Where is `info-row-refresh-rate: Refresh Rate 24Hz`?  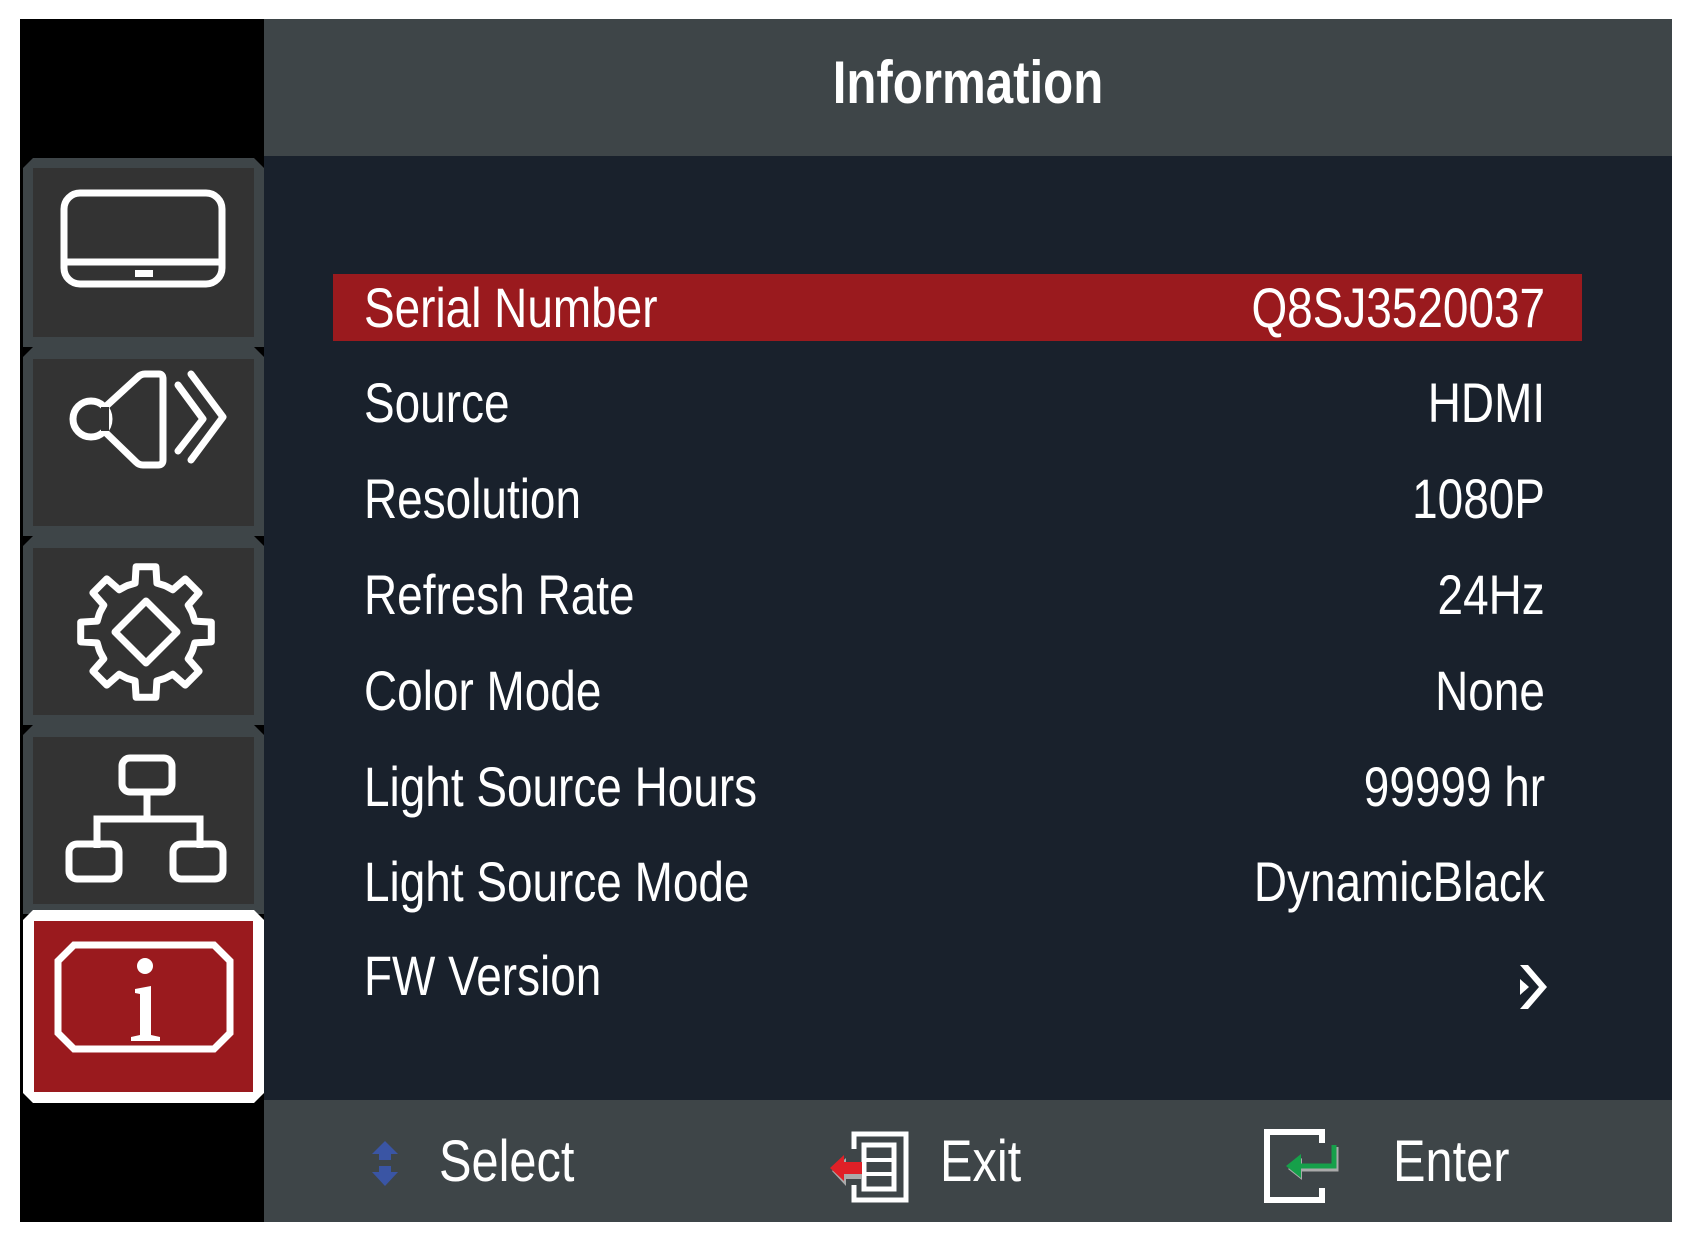
info-row-refresh-rate: Refresh Rate 24Hz is located at coordinates (957, 594).